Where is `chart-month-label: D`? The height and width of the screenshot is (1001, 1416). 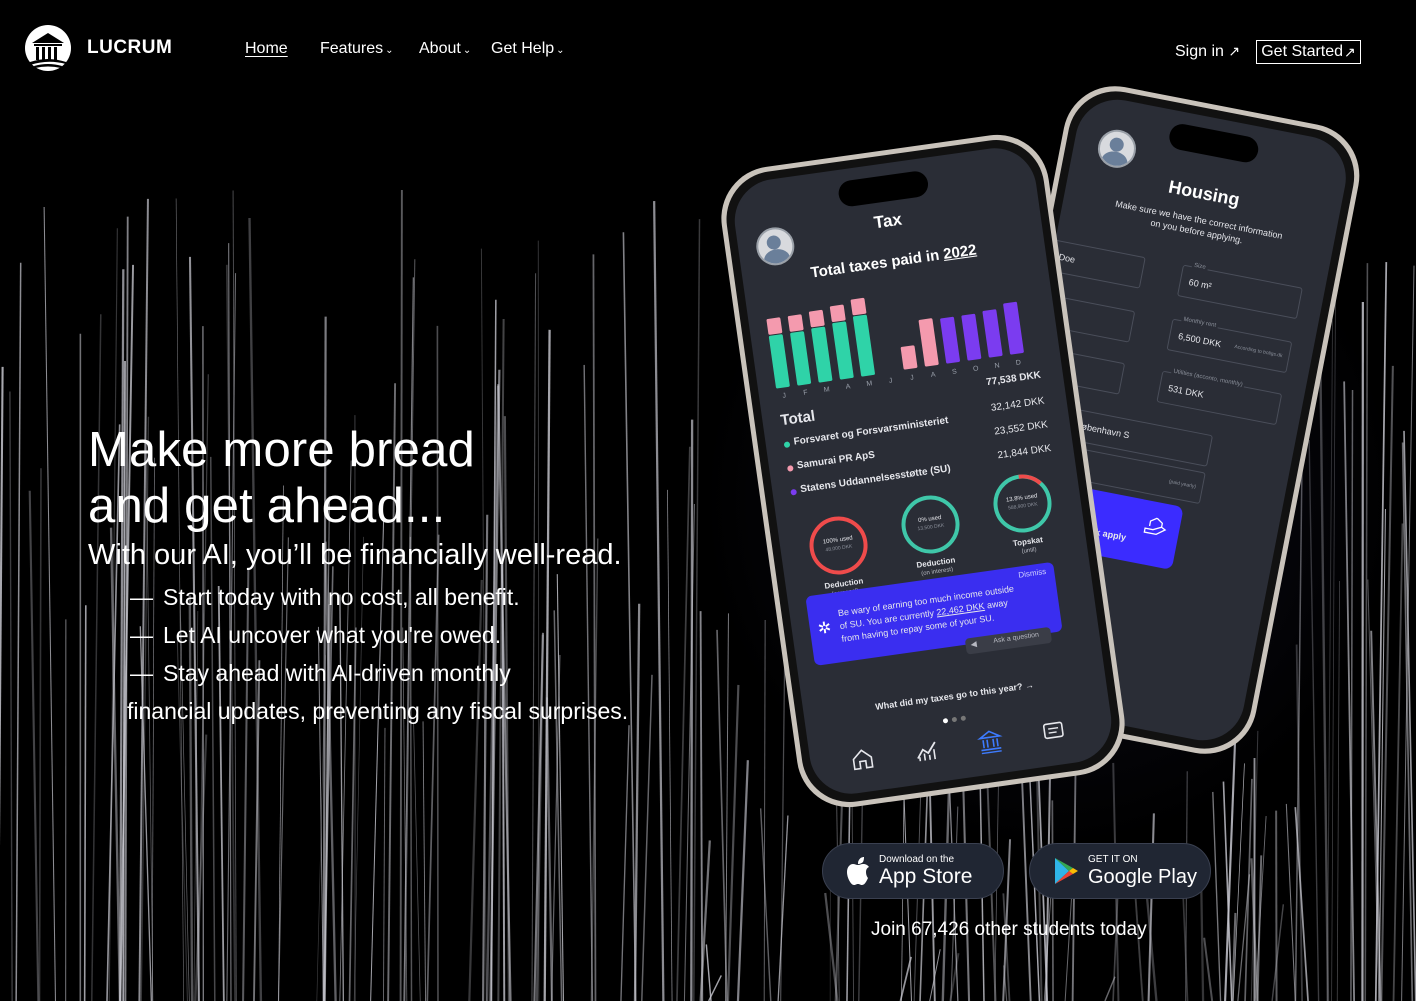 chart-month-label: D is located at coordinates (1018, 363).